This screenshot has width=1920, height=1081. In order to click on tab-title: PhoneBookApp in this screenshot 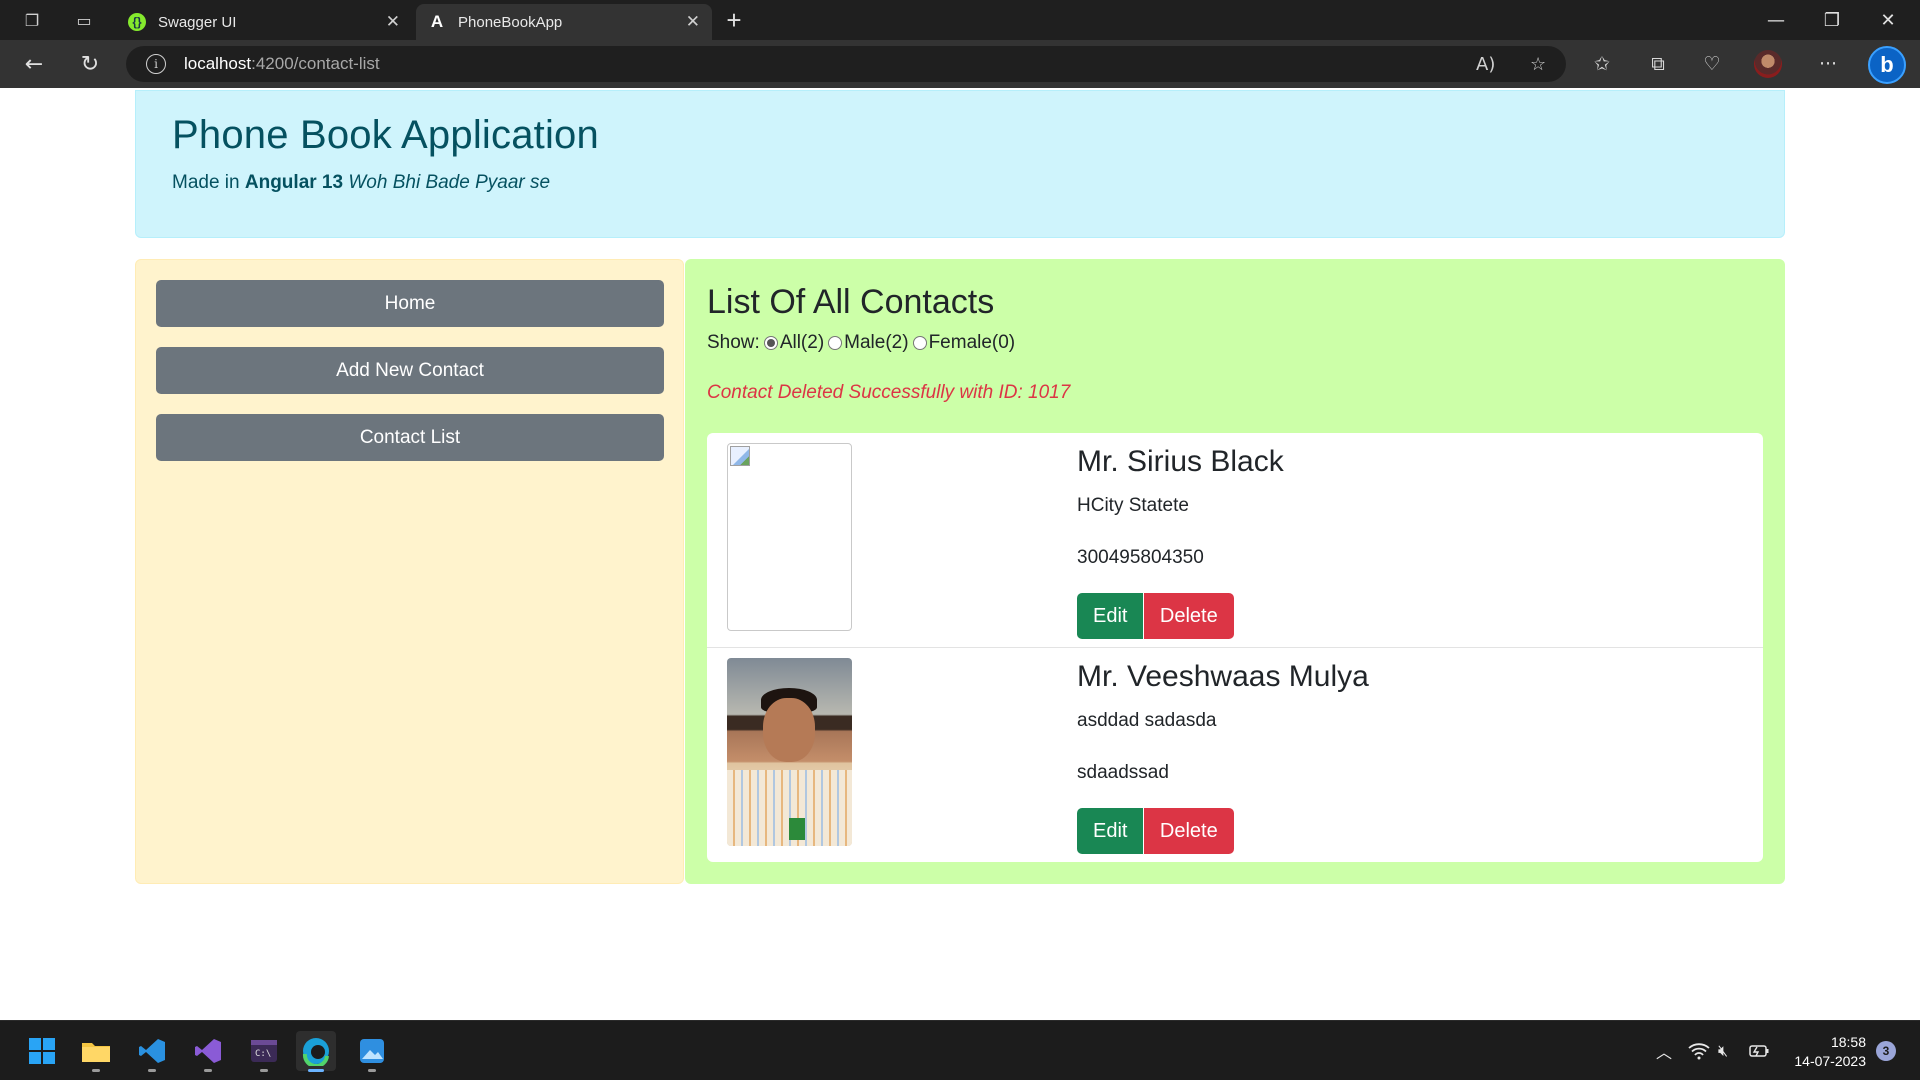, I will do `click(510, 22)`.